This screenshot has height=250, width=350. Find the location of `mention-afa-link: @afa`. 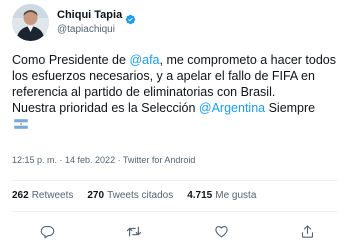

mention-afa-link: @afa is located at coordinates (144, 60).